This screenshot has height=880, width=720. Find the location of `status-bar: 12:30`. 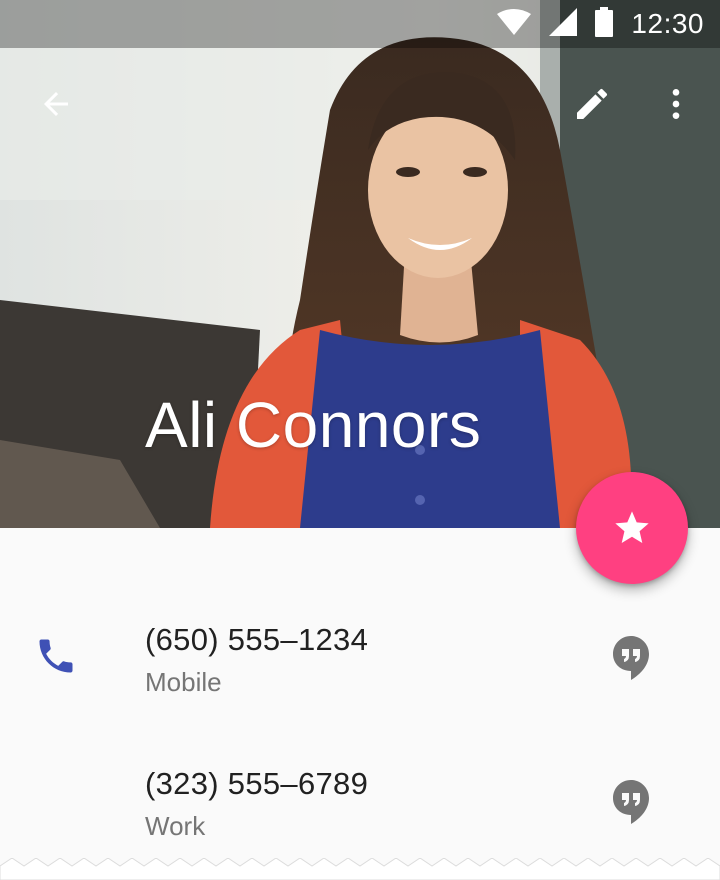

status-bar: 12:30 is located at coordinates (360, 24).